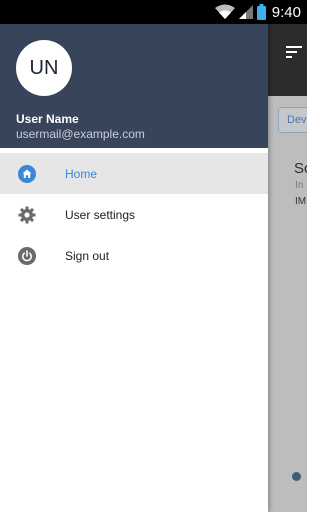 This screenshot has width=320, height=512. Describe the element at coordinates (300, 168) in the screenshot. I see `background-card-title: Sc` at that location.